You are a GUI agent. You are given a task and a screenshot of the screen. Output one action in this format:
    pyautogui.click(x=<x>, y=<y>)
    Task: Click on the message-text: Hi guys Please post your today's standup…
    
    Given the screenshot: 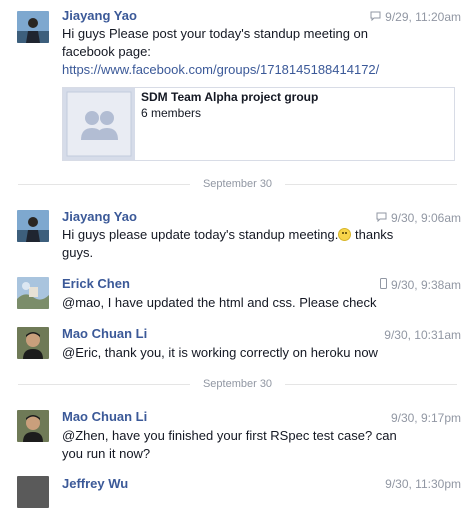 What is the action you would take?
    pyautogui.click(x=234, y=52)
    